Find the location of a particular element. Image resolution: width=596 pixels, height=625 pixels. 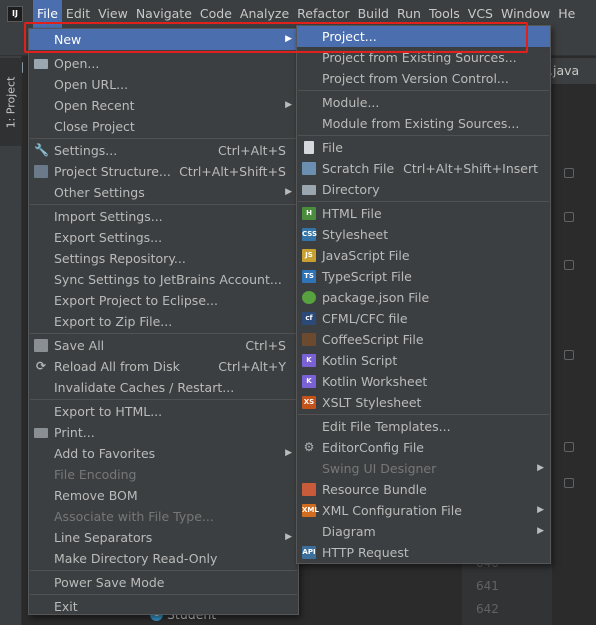

menu-item-exit: Exit is located at coordinates (163, 606).